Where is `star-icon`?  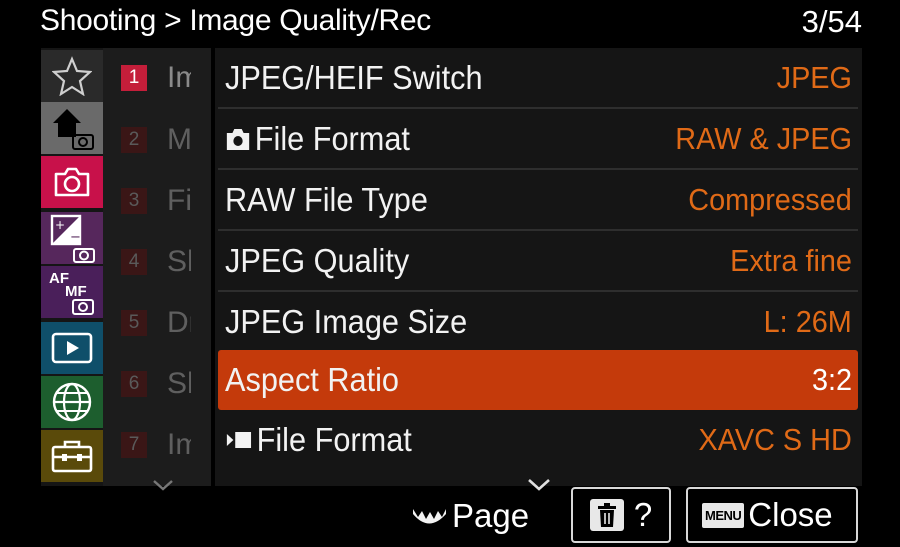 star-icon is located at coordinates (72, 76).